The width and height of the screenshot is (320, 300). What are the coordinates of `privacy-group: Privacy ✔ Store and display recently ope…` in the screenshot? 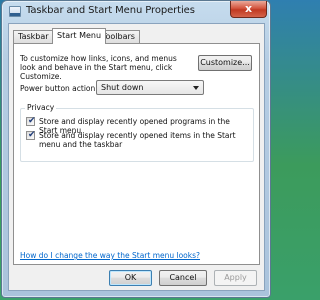 It's located at (137, 132).